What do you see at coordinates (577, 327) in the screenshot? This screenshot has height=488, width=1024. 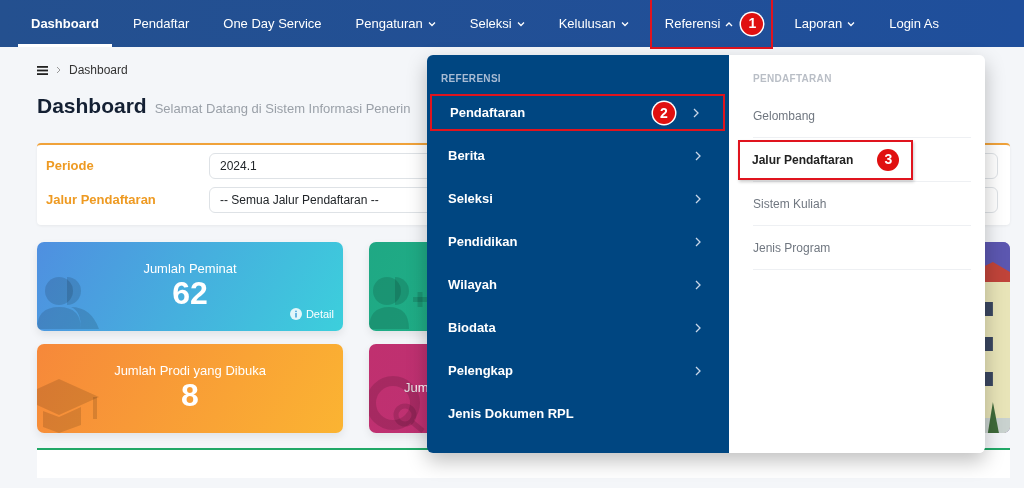 I see `menu-item: Biodata` at bounding box center [577, 327].